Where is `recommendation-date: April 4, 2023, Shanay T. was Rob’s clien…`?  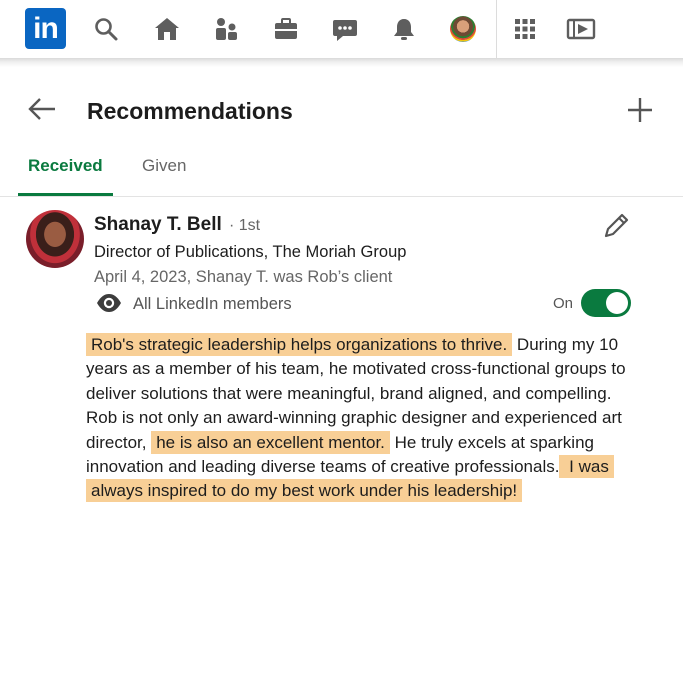 recommendation-date: April 4, 2023, Shanay T. was Rob’s clien… is located at coordinates (243, 277).